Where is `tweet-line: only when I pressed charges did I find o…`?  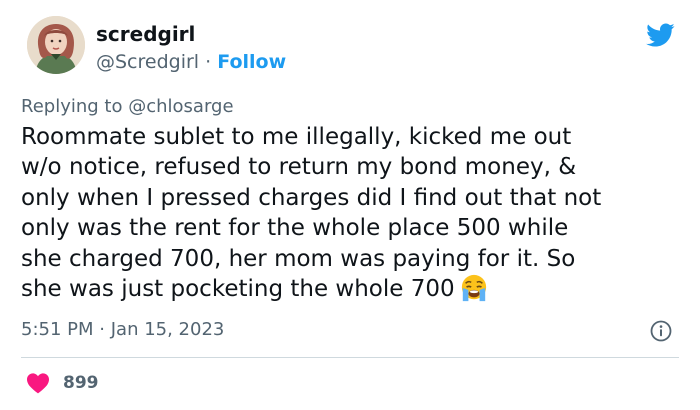
tweet-line: only when I pressed charges did I find o… is located at coordinates (311, 197).